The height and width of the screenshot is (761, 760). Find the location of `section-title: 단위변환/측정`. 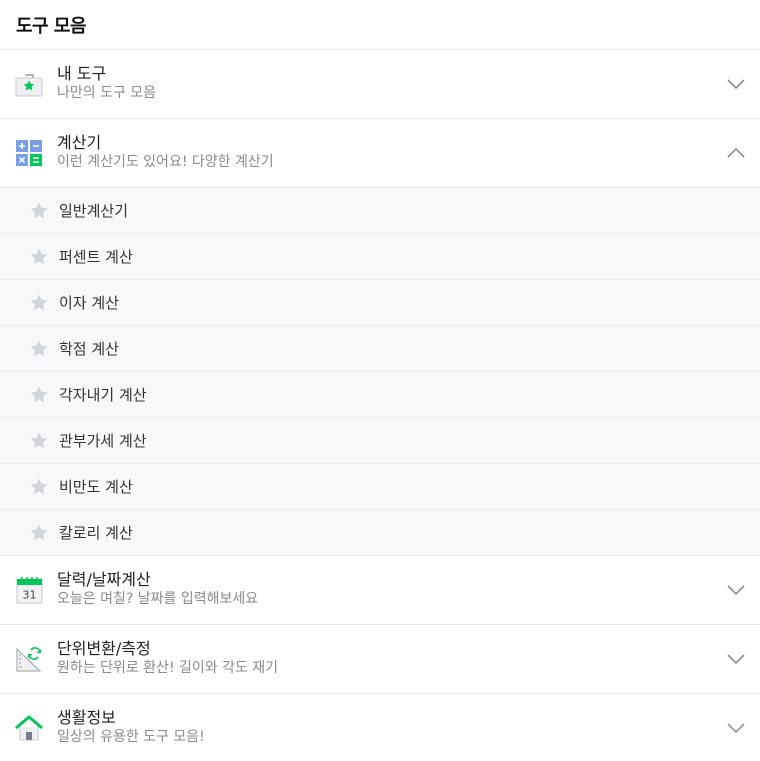

section-title: 단위변환/측정 is located at coordinates (104, 648).